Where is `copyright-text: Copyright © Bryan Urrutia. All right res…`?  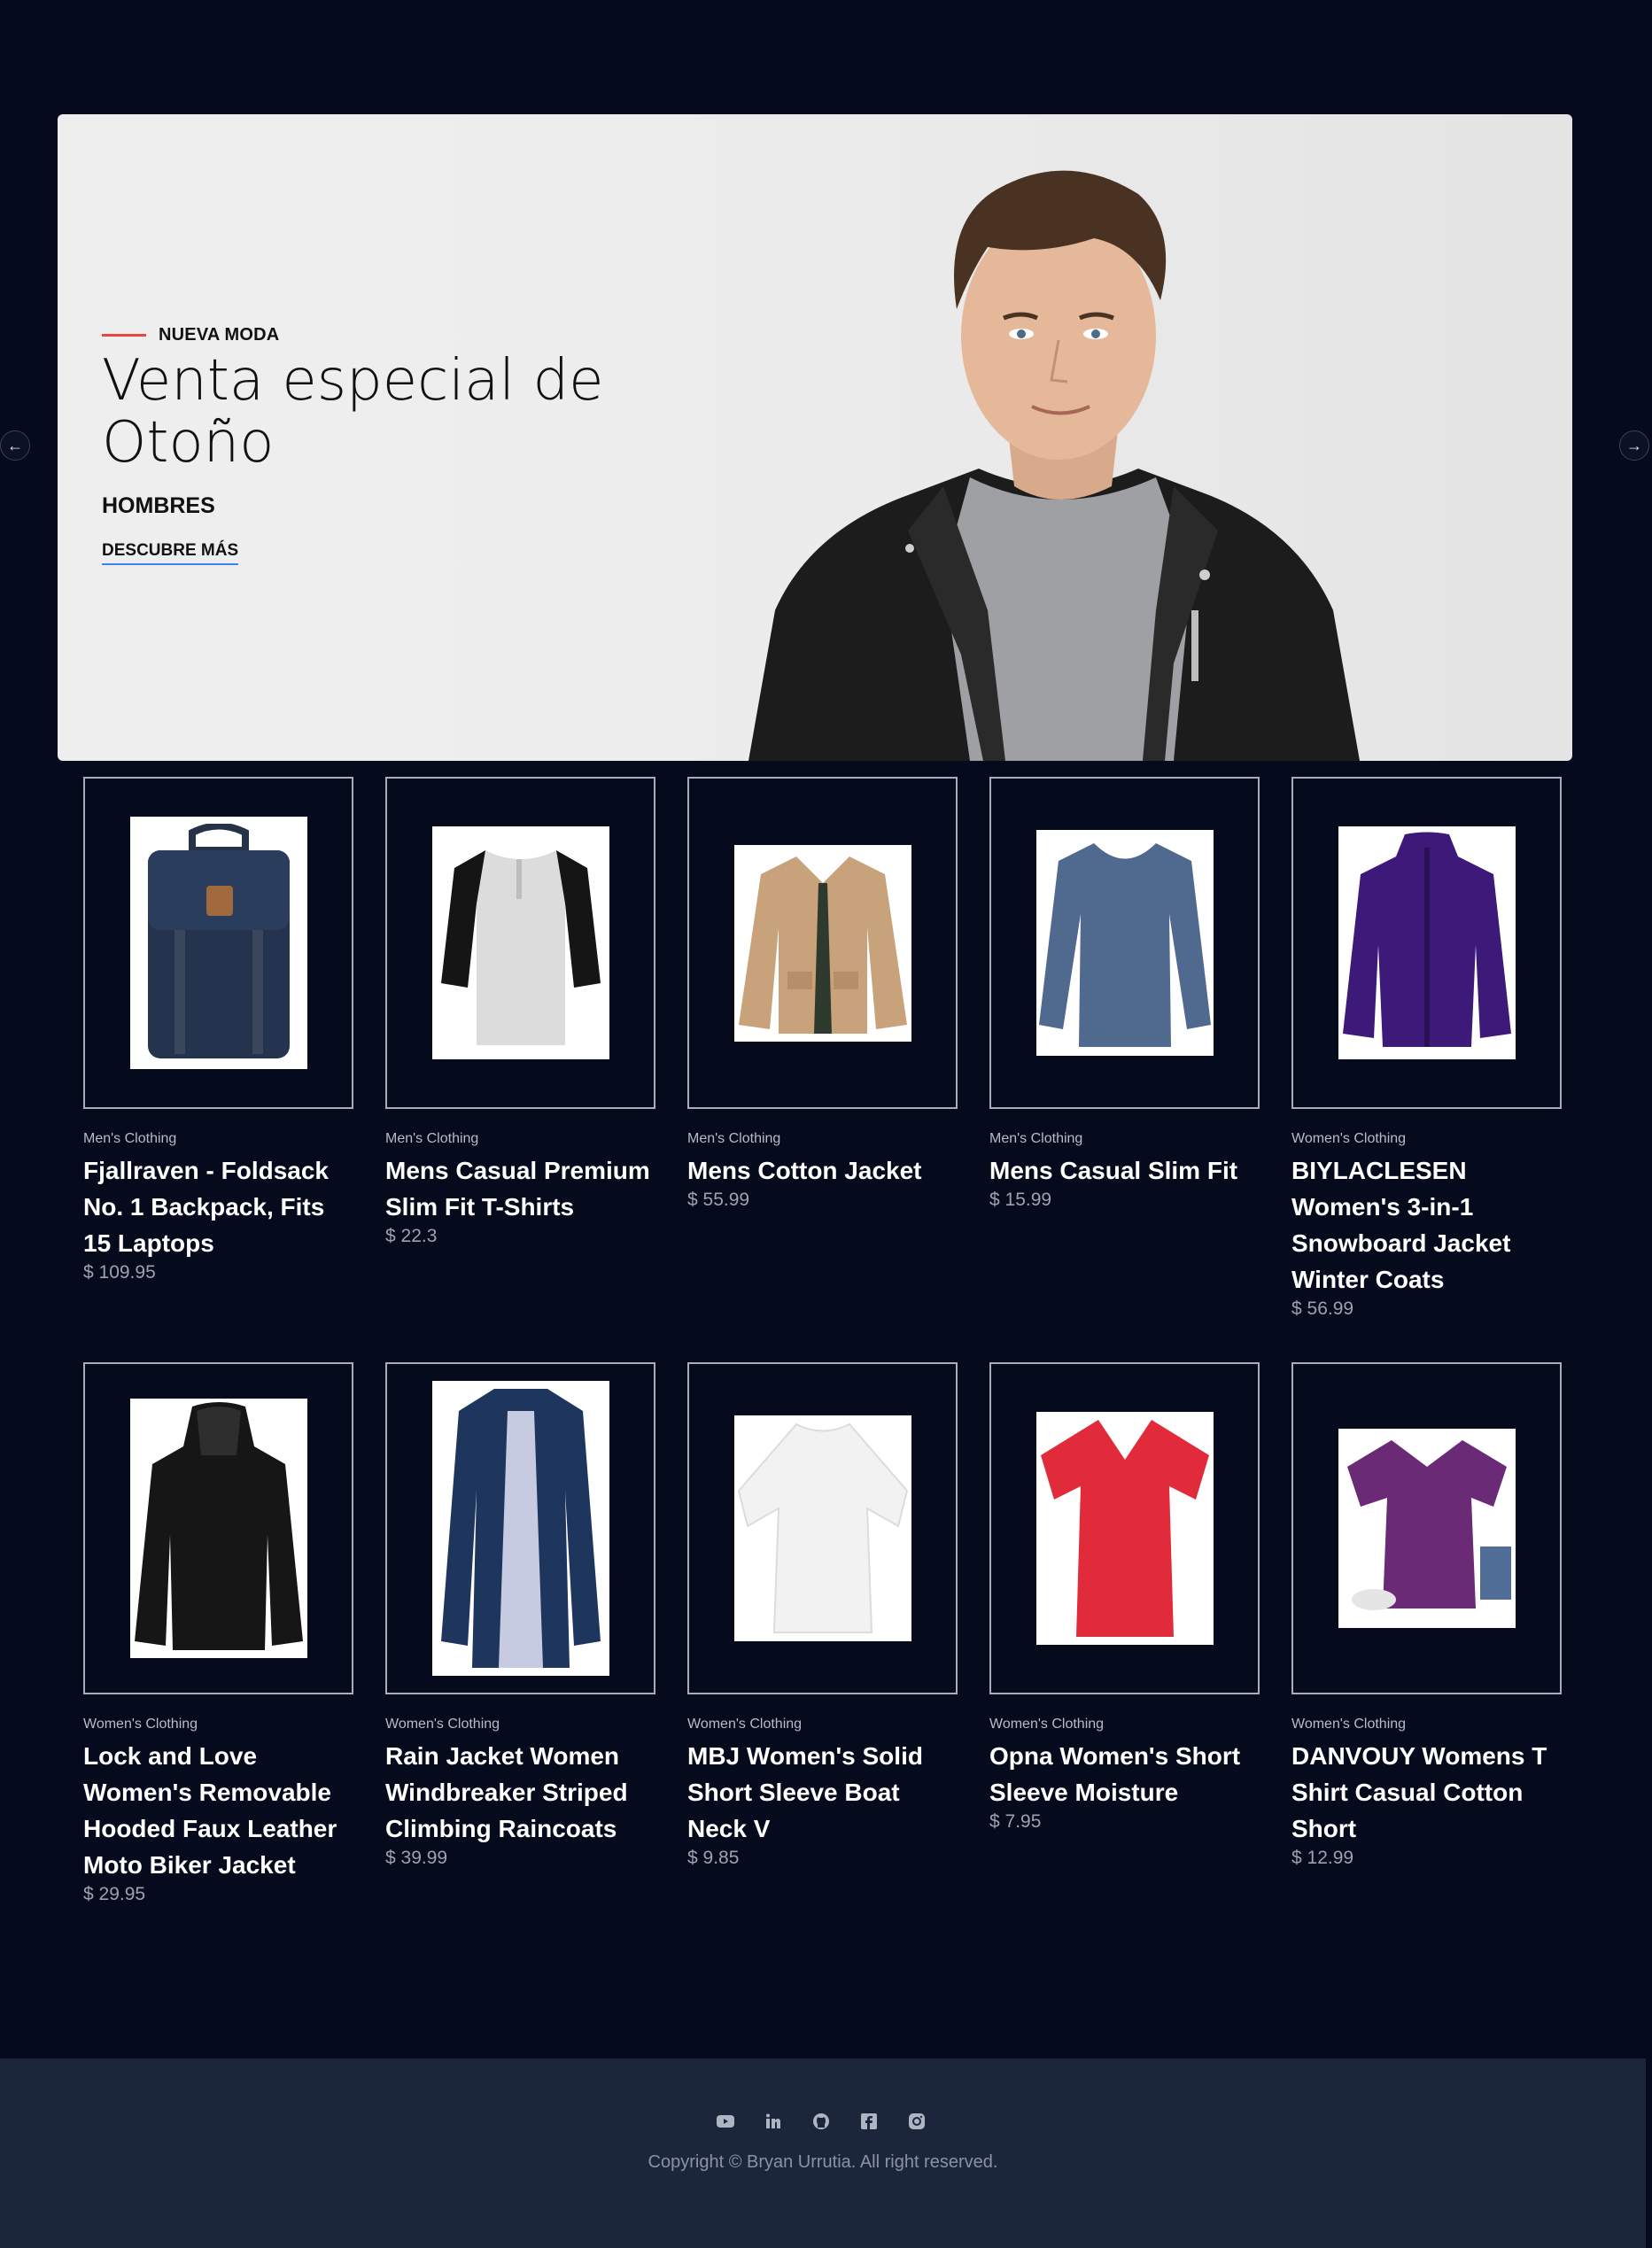 copyright-text: Copyright © Bryan Urrutia. All right res… is located at coordinates (823, 2162).